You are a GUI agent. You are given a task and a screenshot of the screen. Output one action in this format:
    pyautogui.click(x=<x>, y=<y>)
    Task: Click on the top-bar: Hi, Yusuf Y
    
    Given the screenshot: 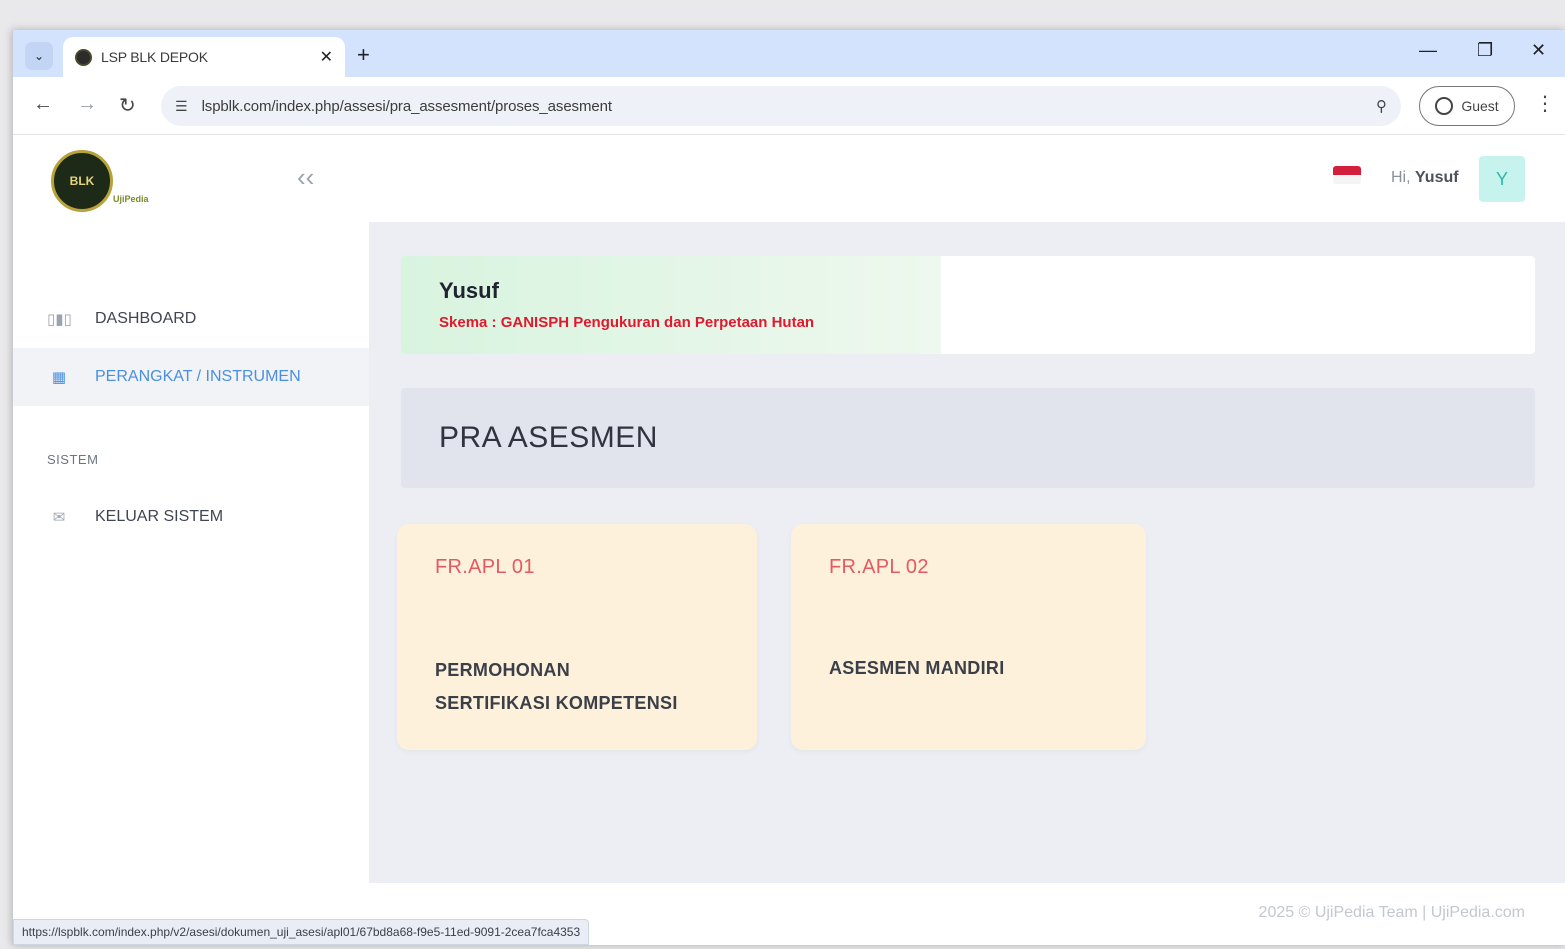 What is the action you would take?
    pyautogui.click(x=967, y=179)
    